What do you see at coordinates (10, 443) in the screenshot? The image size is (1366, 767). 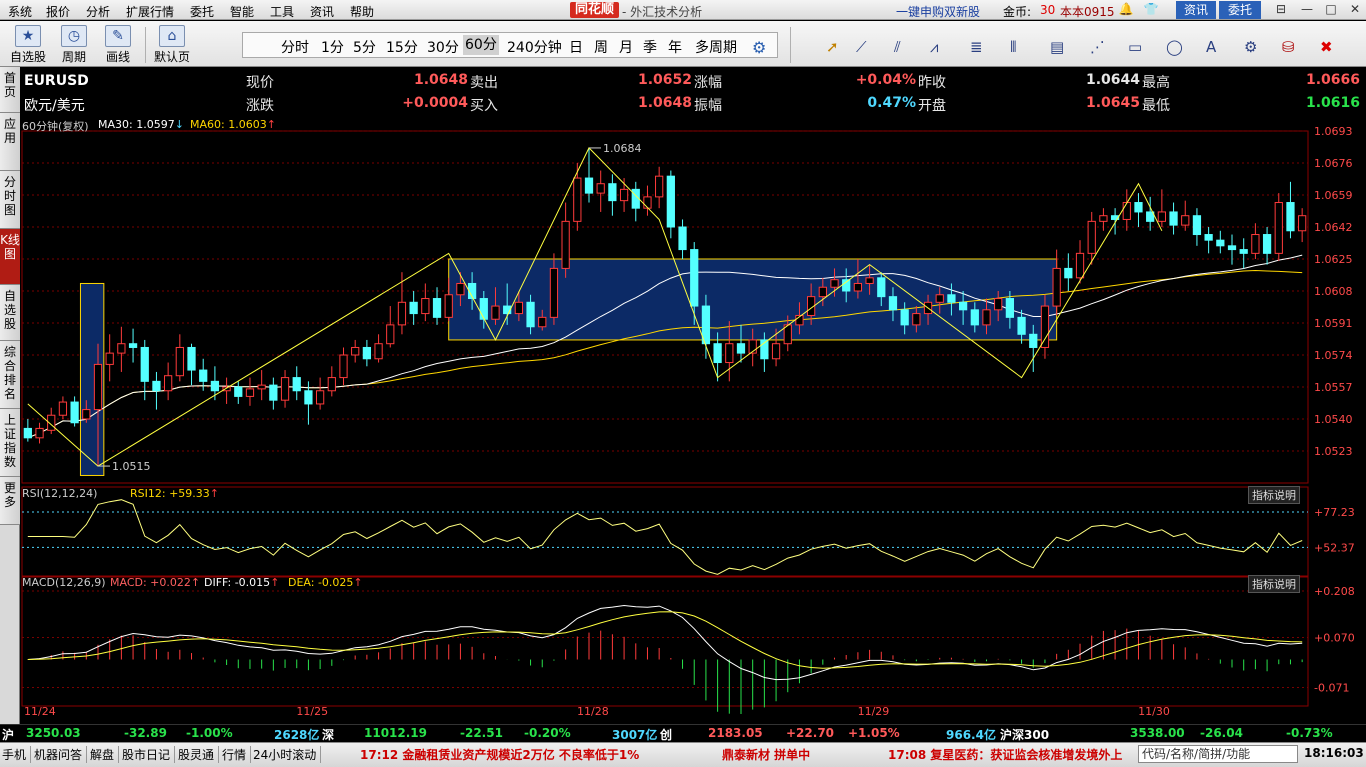 I see `tab-sh-index: 上证指数` at bounding box center [10, 443].